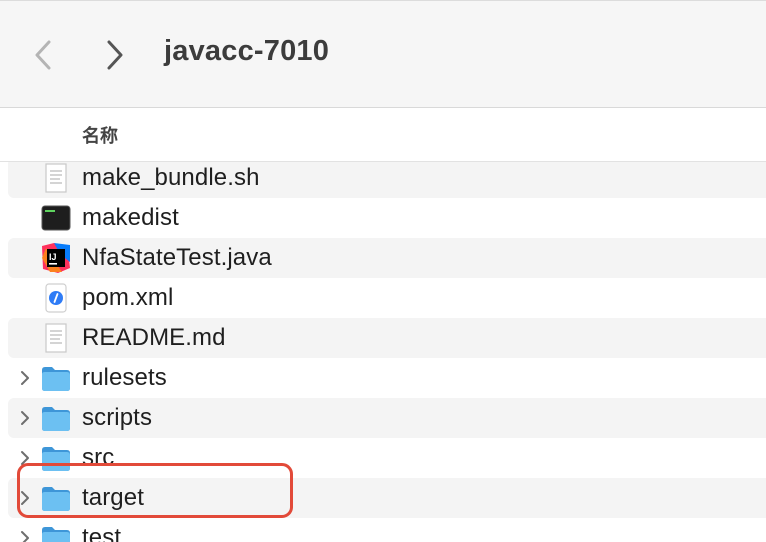 The width and height of the screenshot is (766, 542). I want to click on file-row-pom: pom.xml, so click(387, 298).